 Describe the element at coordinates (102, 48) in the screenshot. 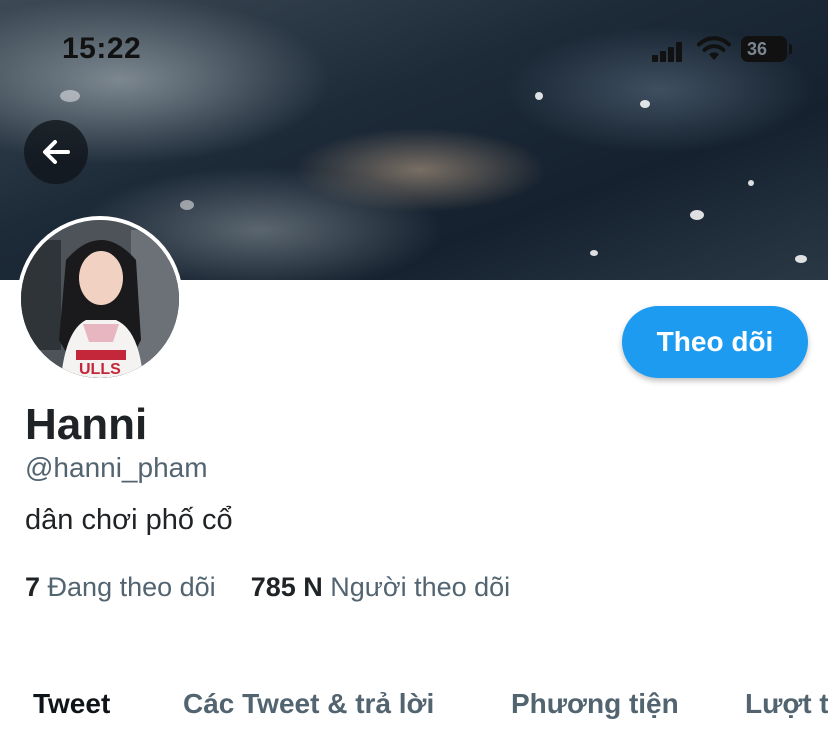

I see `status-bar-time: 15:22` at that location.